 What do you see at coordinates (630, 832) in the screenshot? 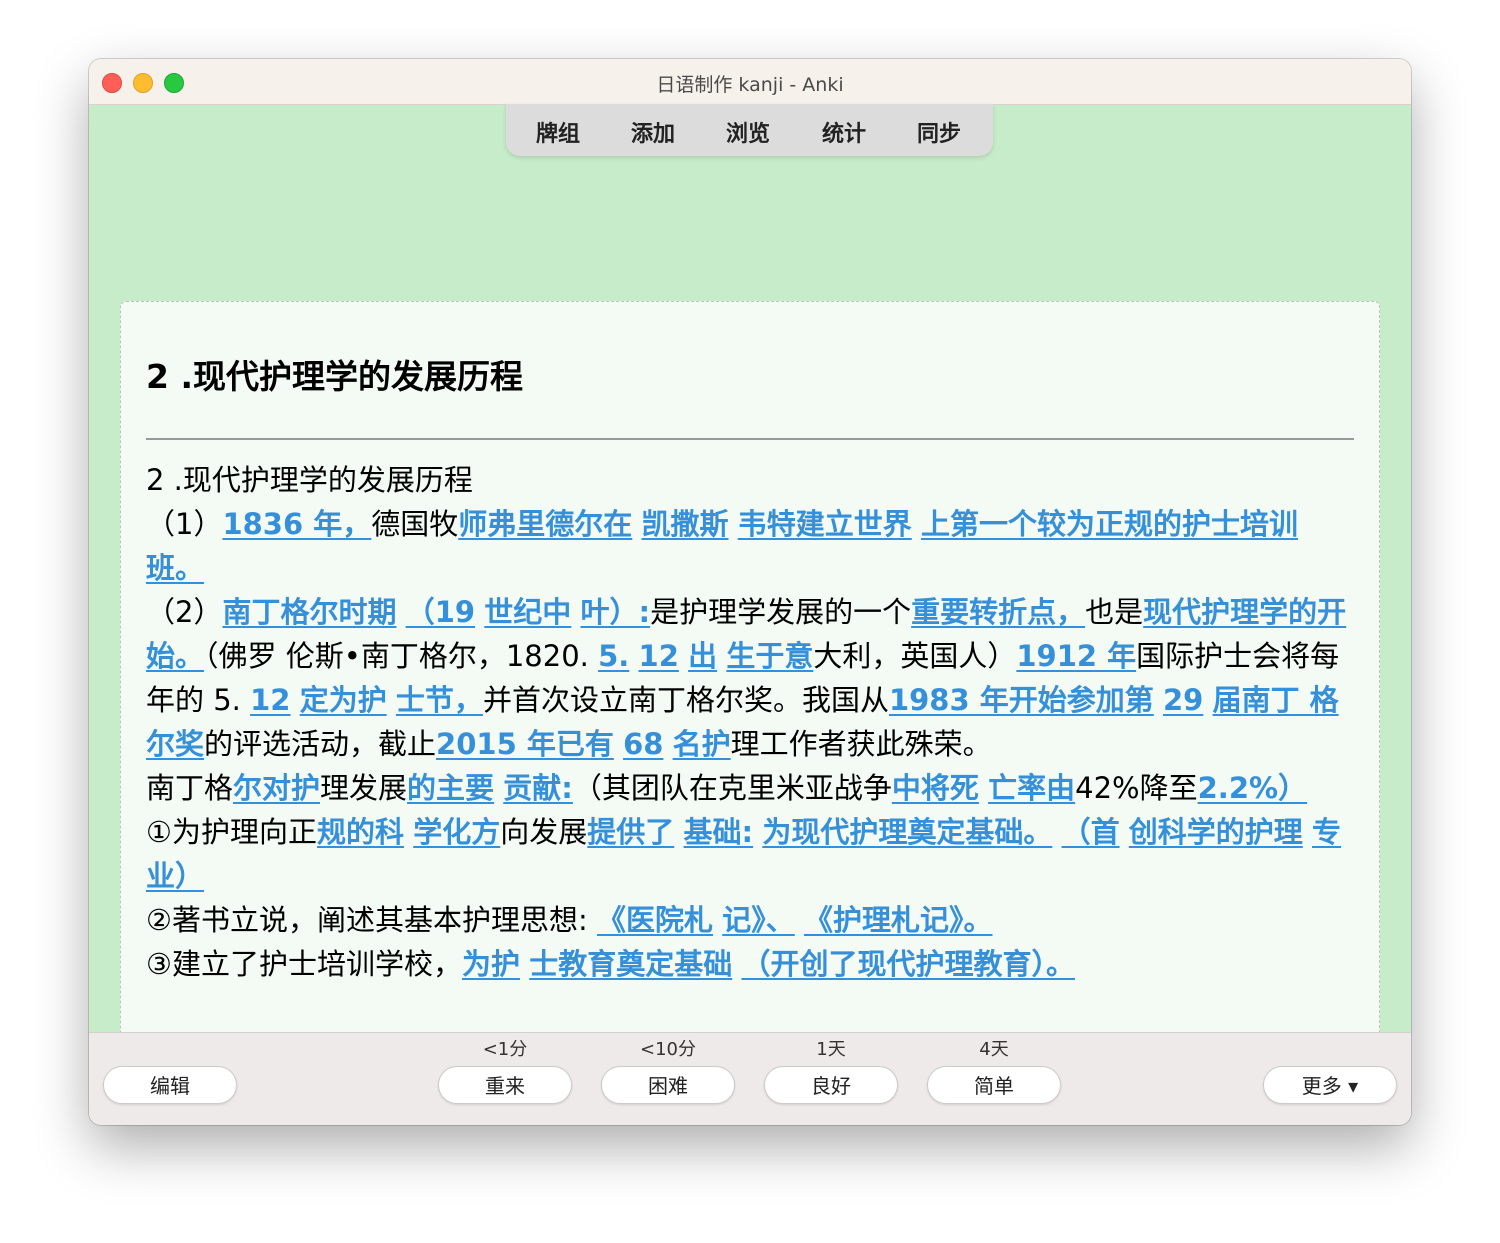
I see `answer-link: 提供了` at bounding box center [630, 832].